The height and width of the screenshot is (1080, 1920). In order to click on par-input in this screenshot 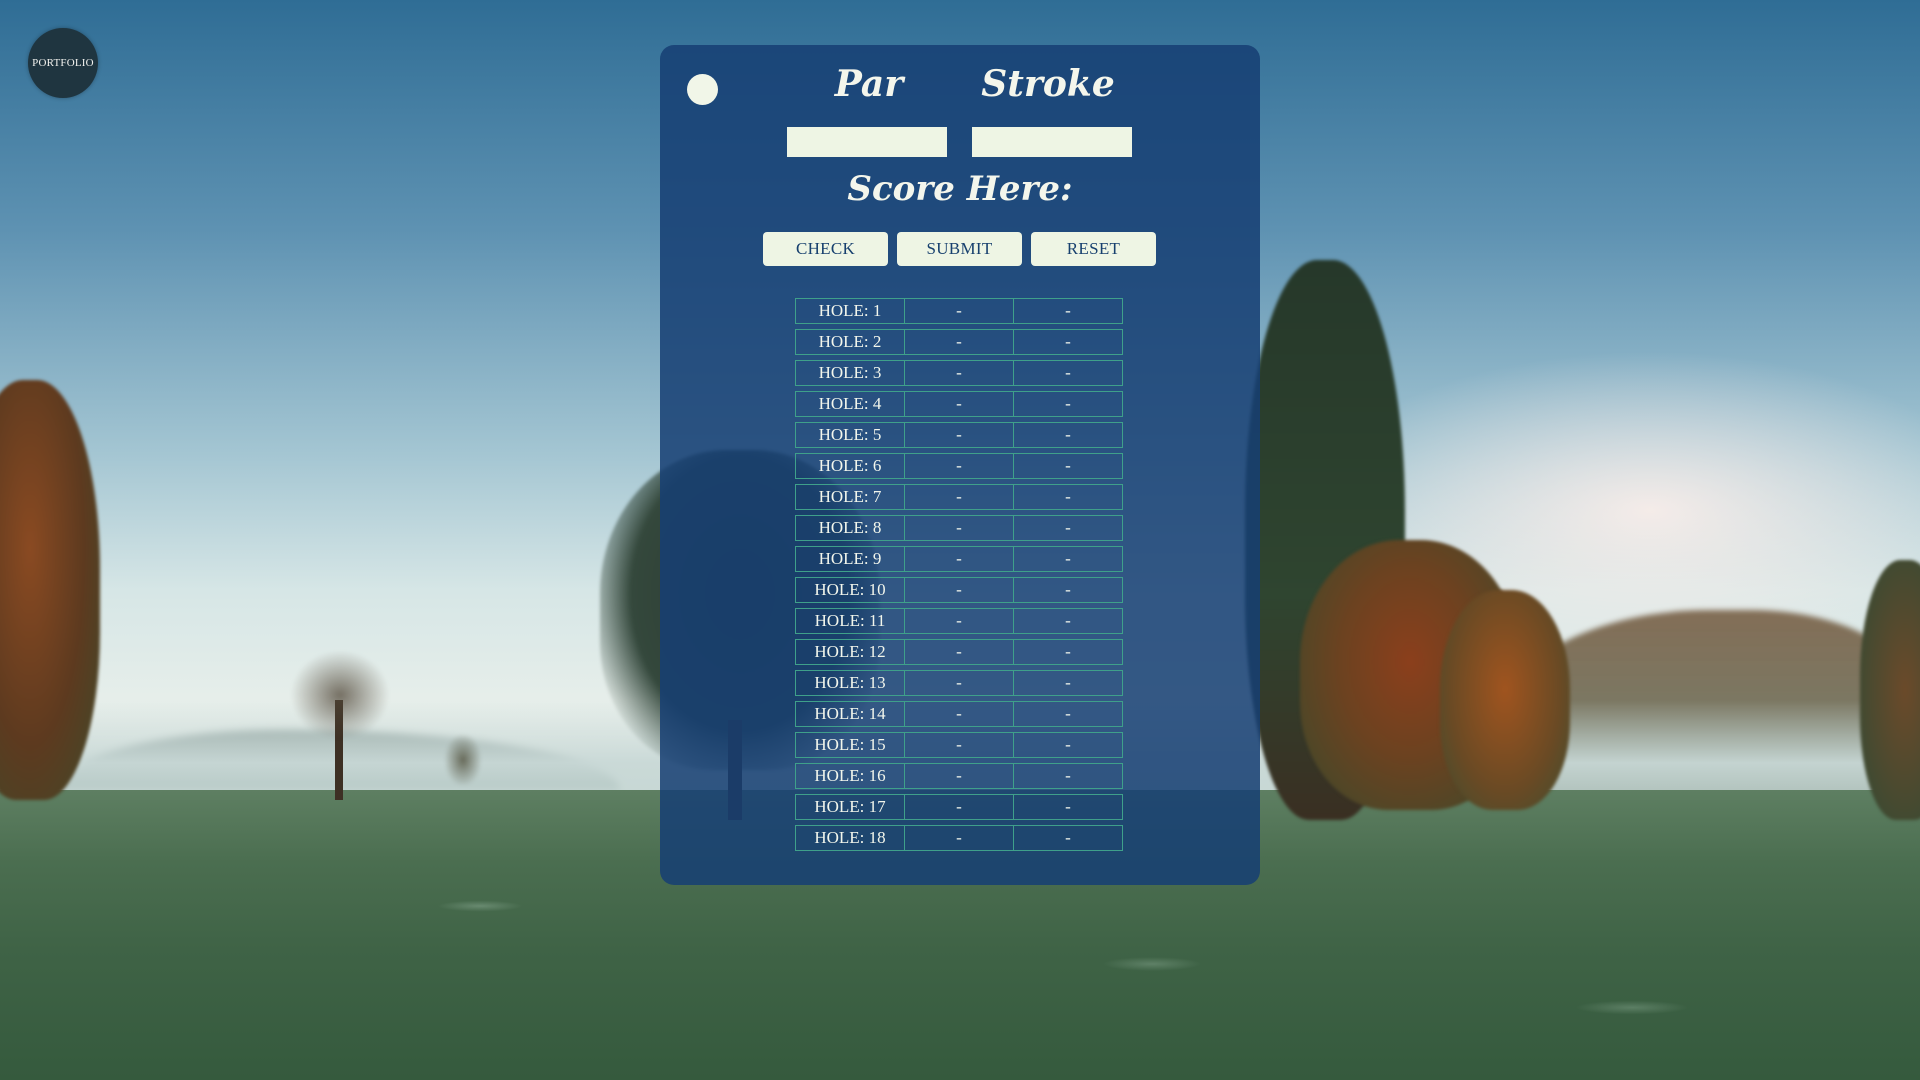, I will do `click(867, 142)`.